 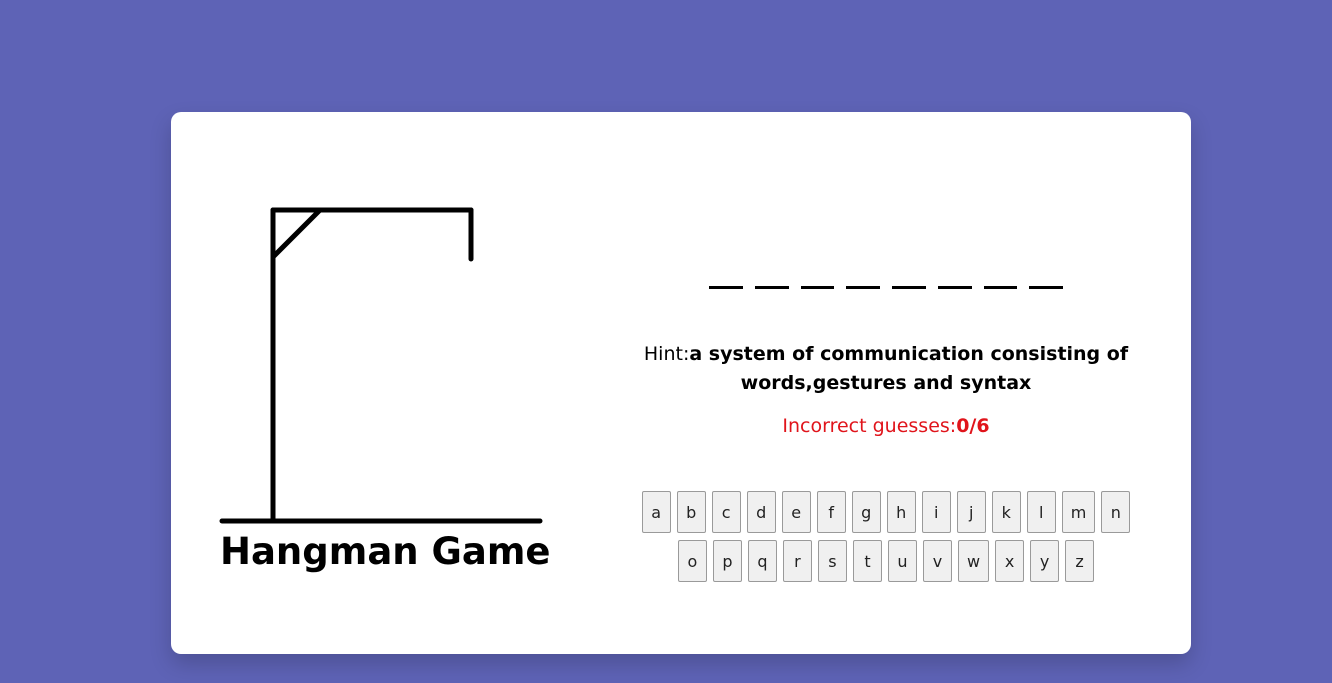 I want to click on key-m: m, so click(x=1078, y=512).